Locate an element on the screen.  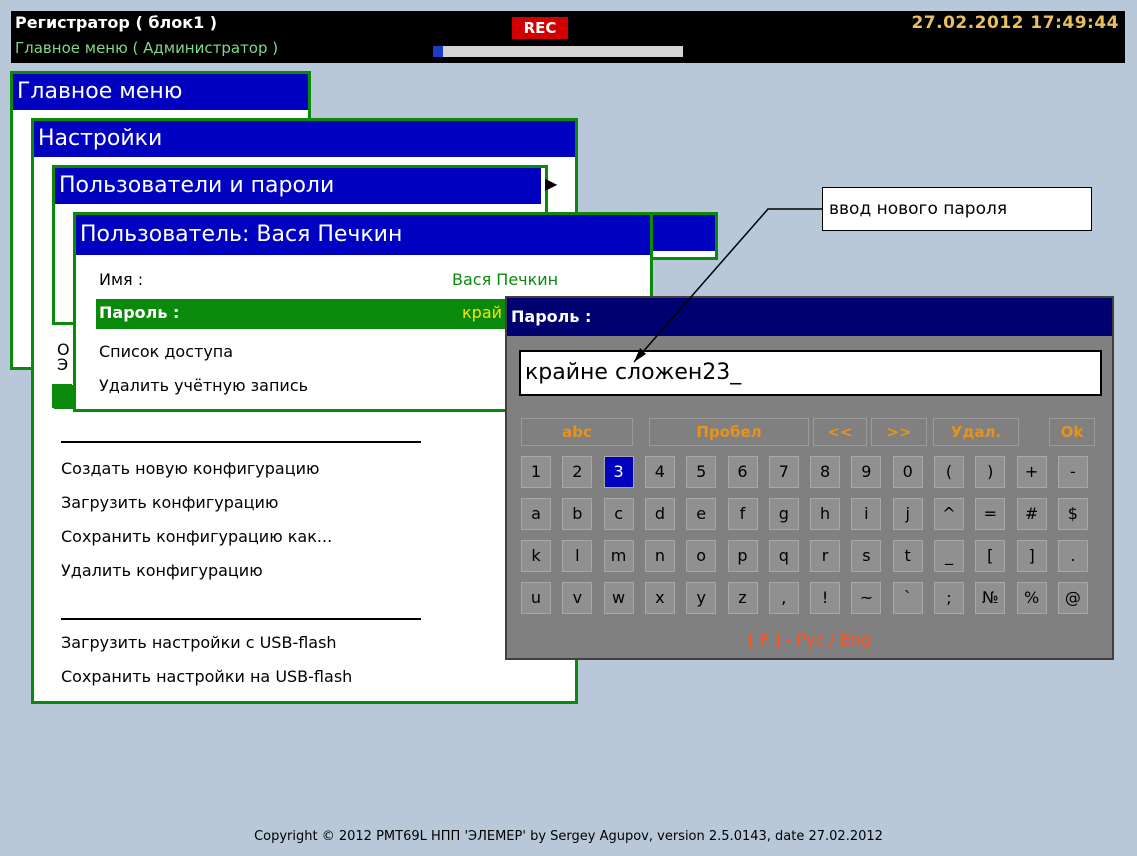
callout-label: ввод нового пароля is located at coordinates (957, 209).